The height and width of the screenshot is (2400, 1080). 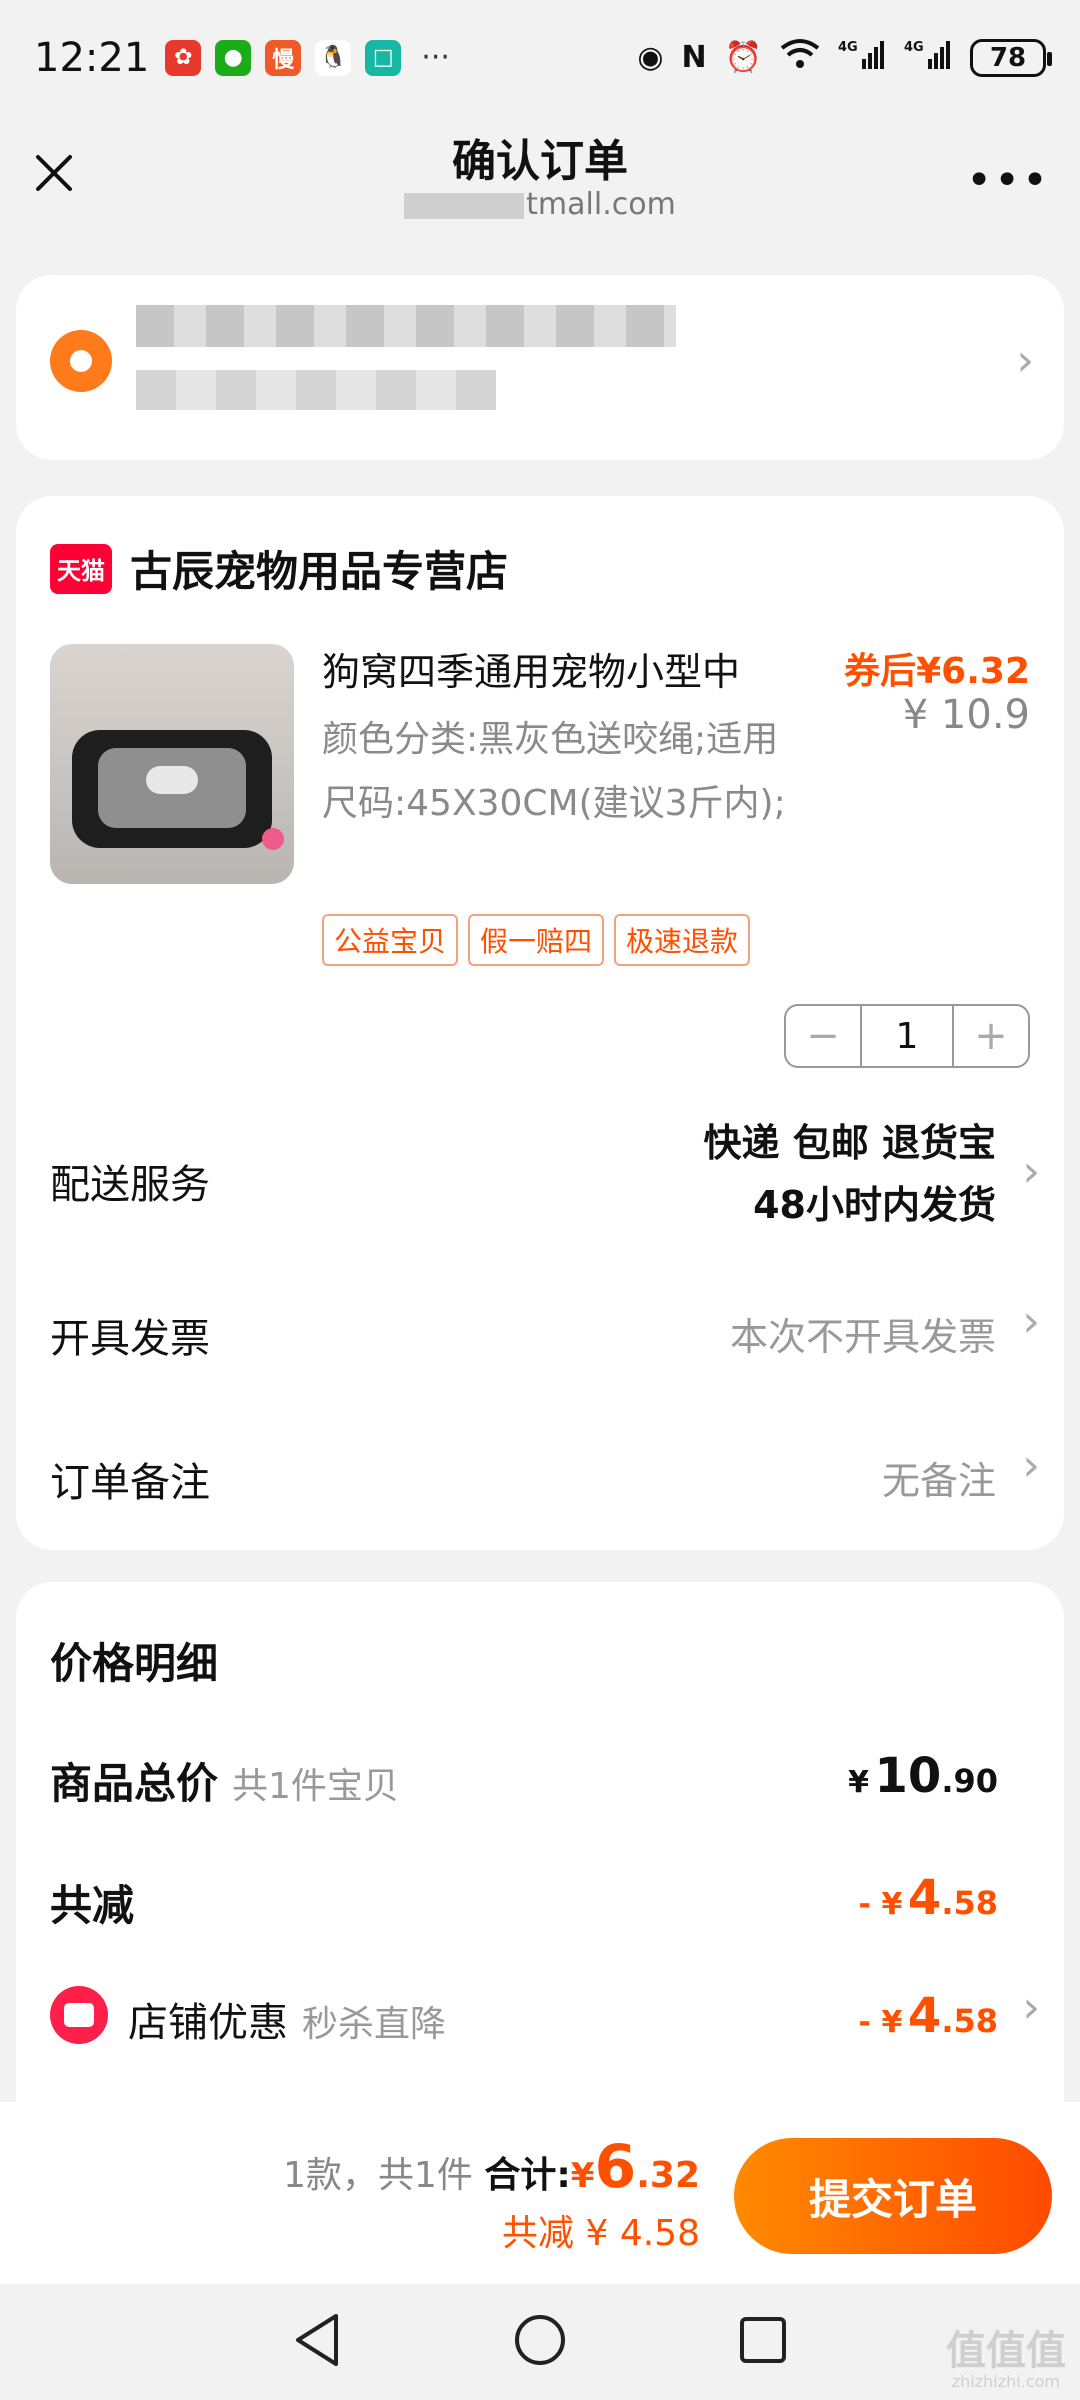 What do you see at coordinates (315, 1786) in the screenshot?
I see `total-item-count: 共1件宝贝` at bounding box center [315, 1786].